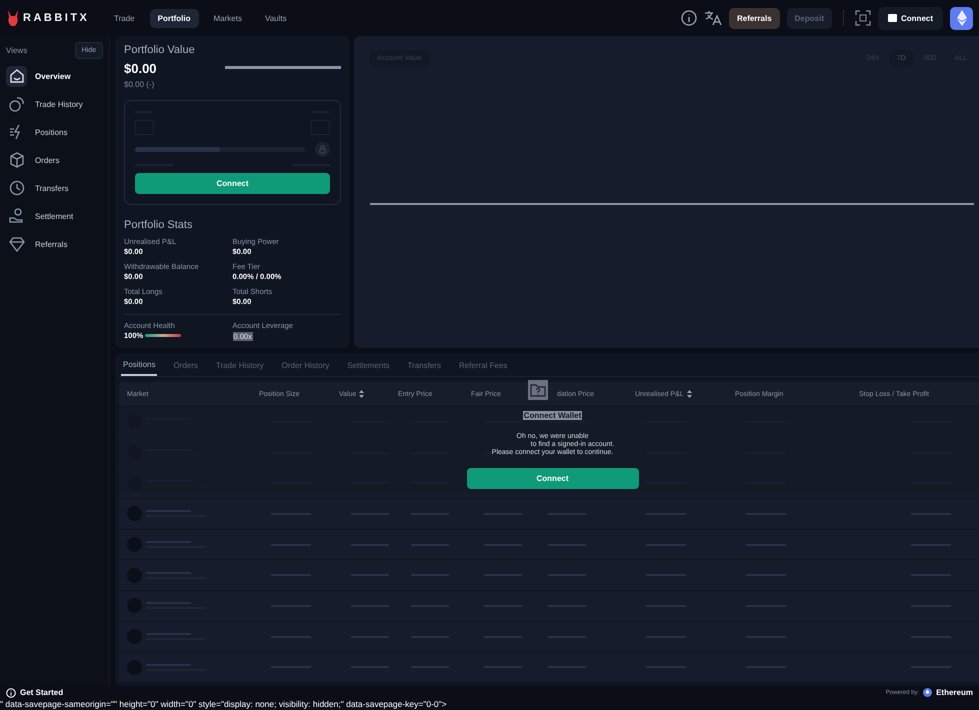 This screenshot has width=979, height=710. What do you see at coordinates (54, 104) in the screenshot?
I see `sidebar-item: Trade History` at bounding box center [54, 104].